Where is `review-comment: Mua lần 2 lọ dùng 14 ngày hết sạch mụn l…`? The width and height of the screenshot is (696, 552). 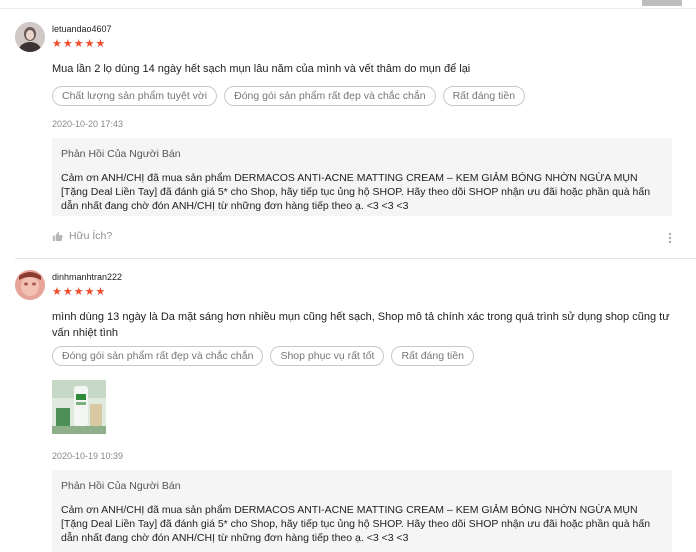
review-comment: Mua lần 2 lọ dùng 14 ngày hết sạch mụn l… is located at coordinates (261, 69).